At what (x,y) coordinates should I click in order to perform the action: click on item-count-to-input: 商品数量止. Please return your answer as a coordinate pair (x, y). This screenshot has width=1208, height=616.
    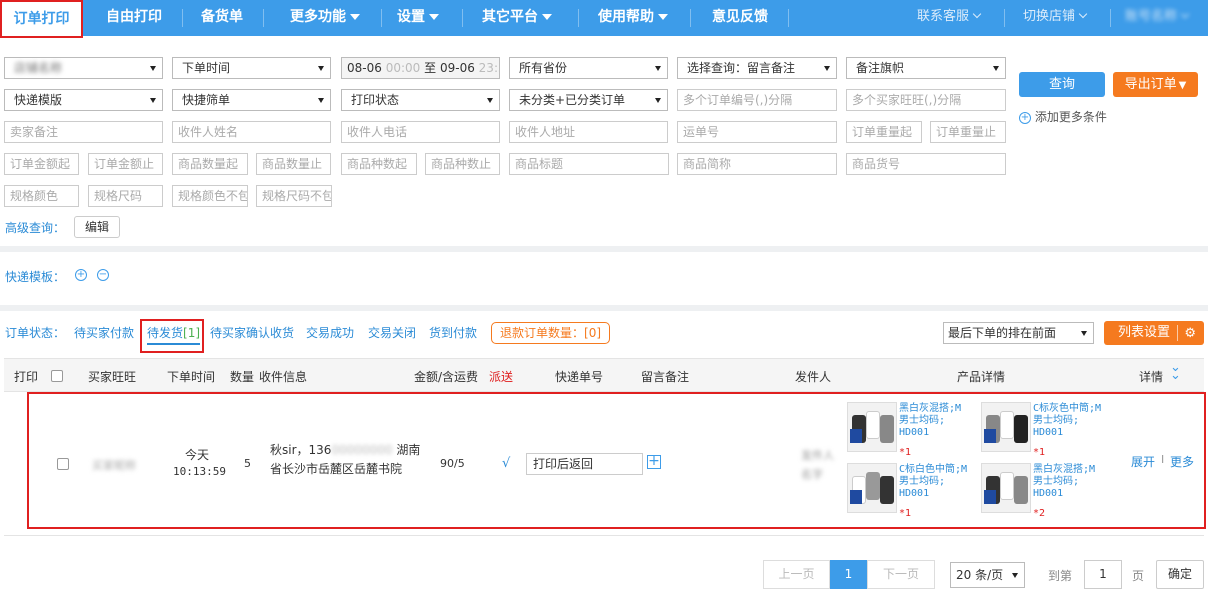
    Looking at the image, I should click on (293, 164).